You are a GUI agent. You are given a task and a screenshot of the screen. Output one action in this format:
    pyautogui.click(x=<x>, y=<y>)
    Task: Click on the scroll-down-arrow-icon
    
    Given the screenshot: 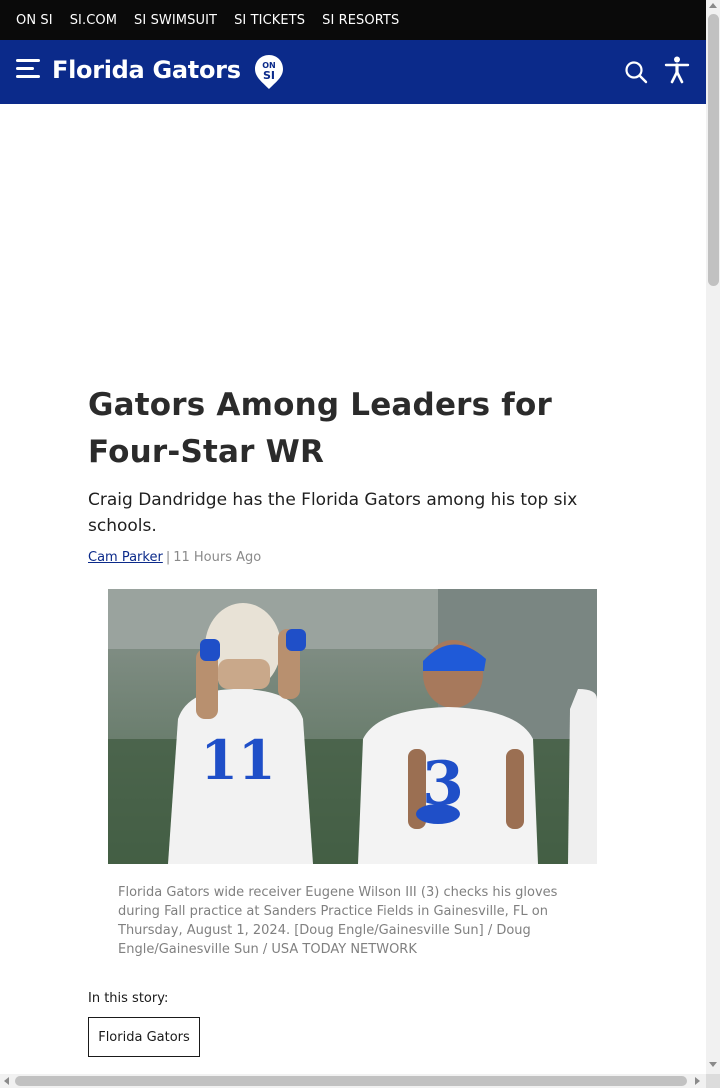 What is the action you would take?
    pyautogui.click(x=713, y=1064)
    